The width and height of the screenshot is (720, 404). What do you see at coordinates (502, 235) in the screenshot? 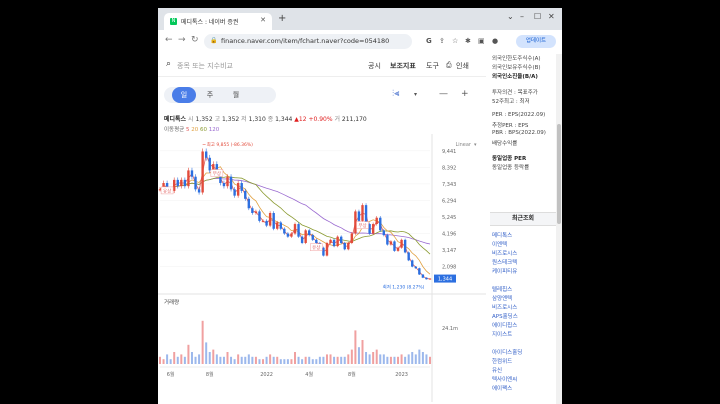
I see `recent-item: 메디톡스` at bounding box center [502, 235].